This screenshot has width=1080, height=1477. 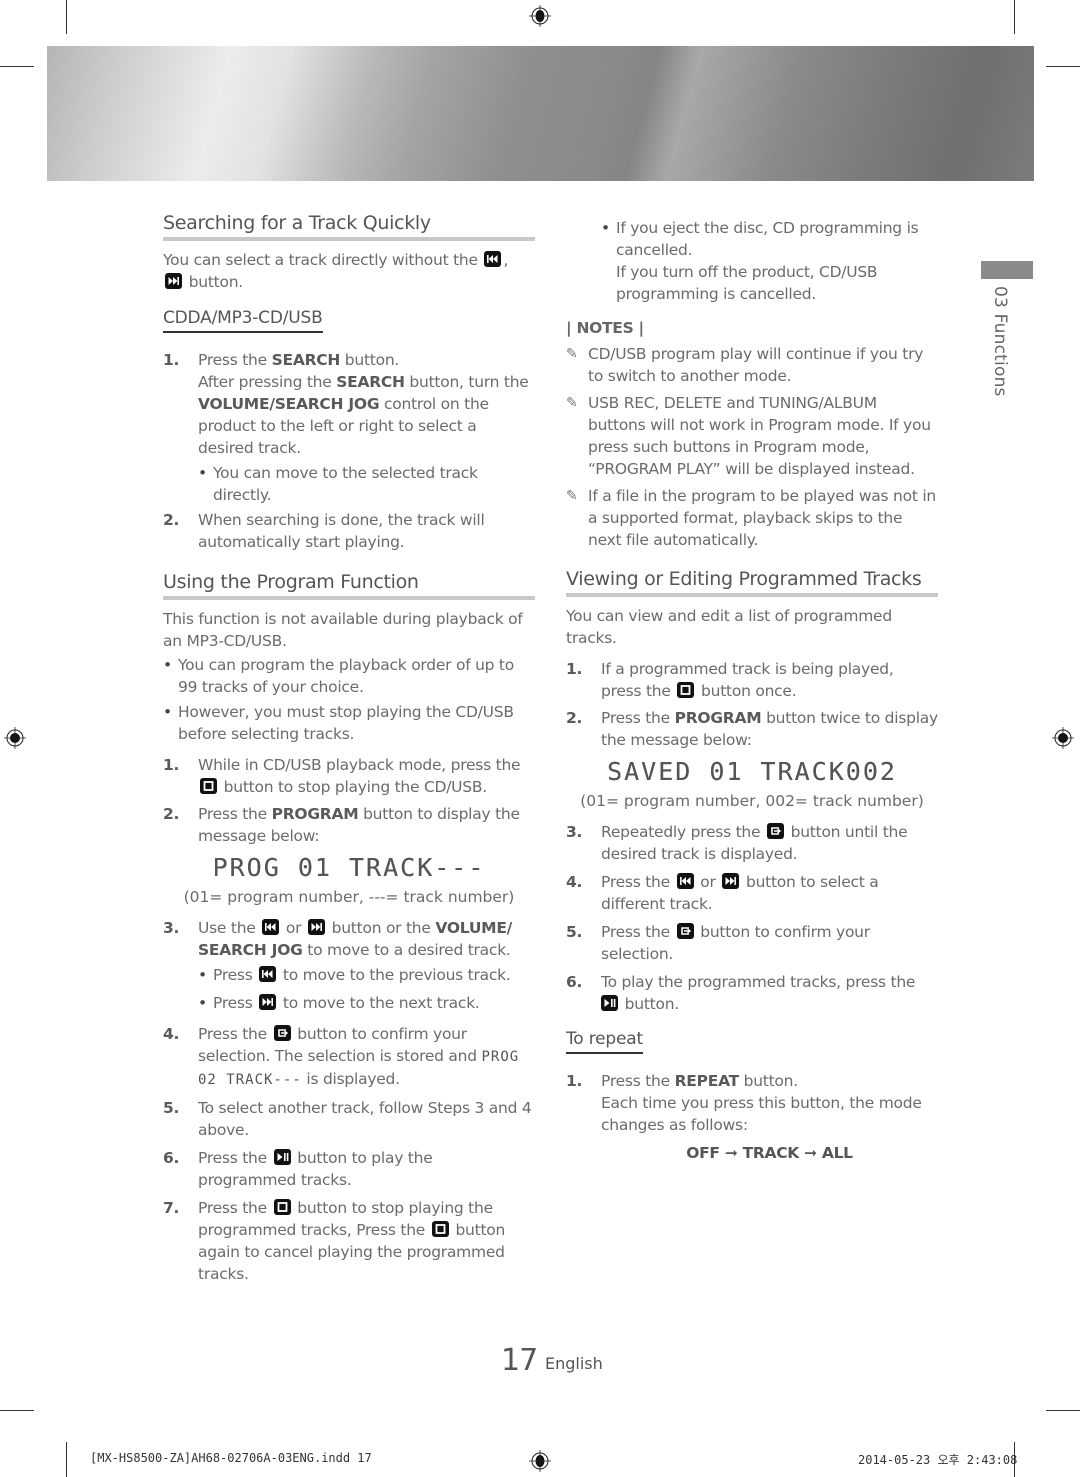 I want to click on display-caption-prog: (01= program number, ---= track number), so click(x=349, y=897).